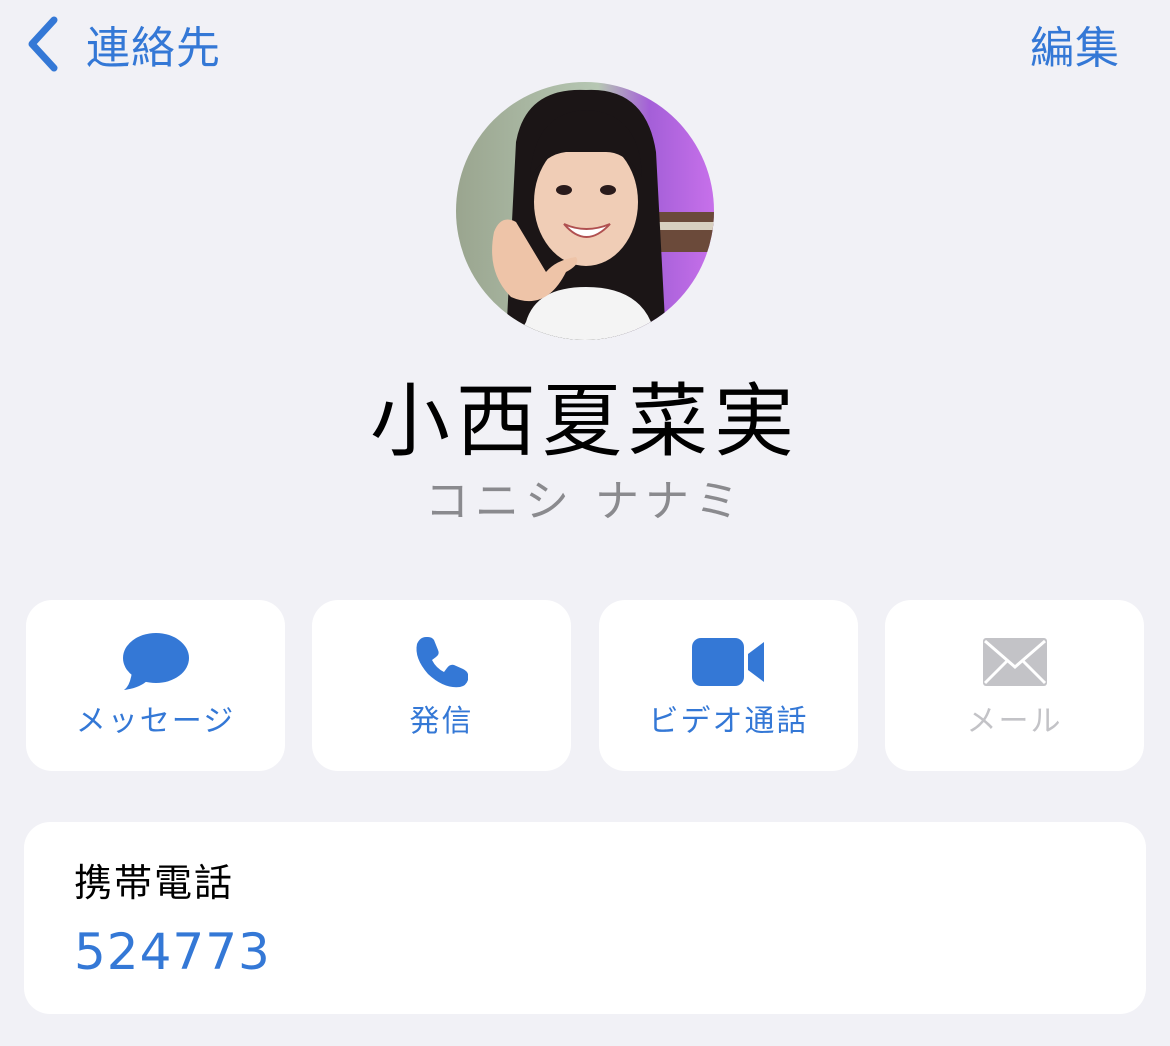  I want to click on phone-number-link: 524773, so click(172, 952).